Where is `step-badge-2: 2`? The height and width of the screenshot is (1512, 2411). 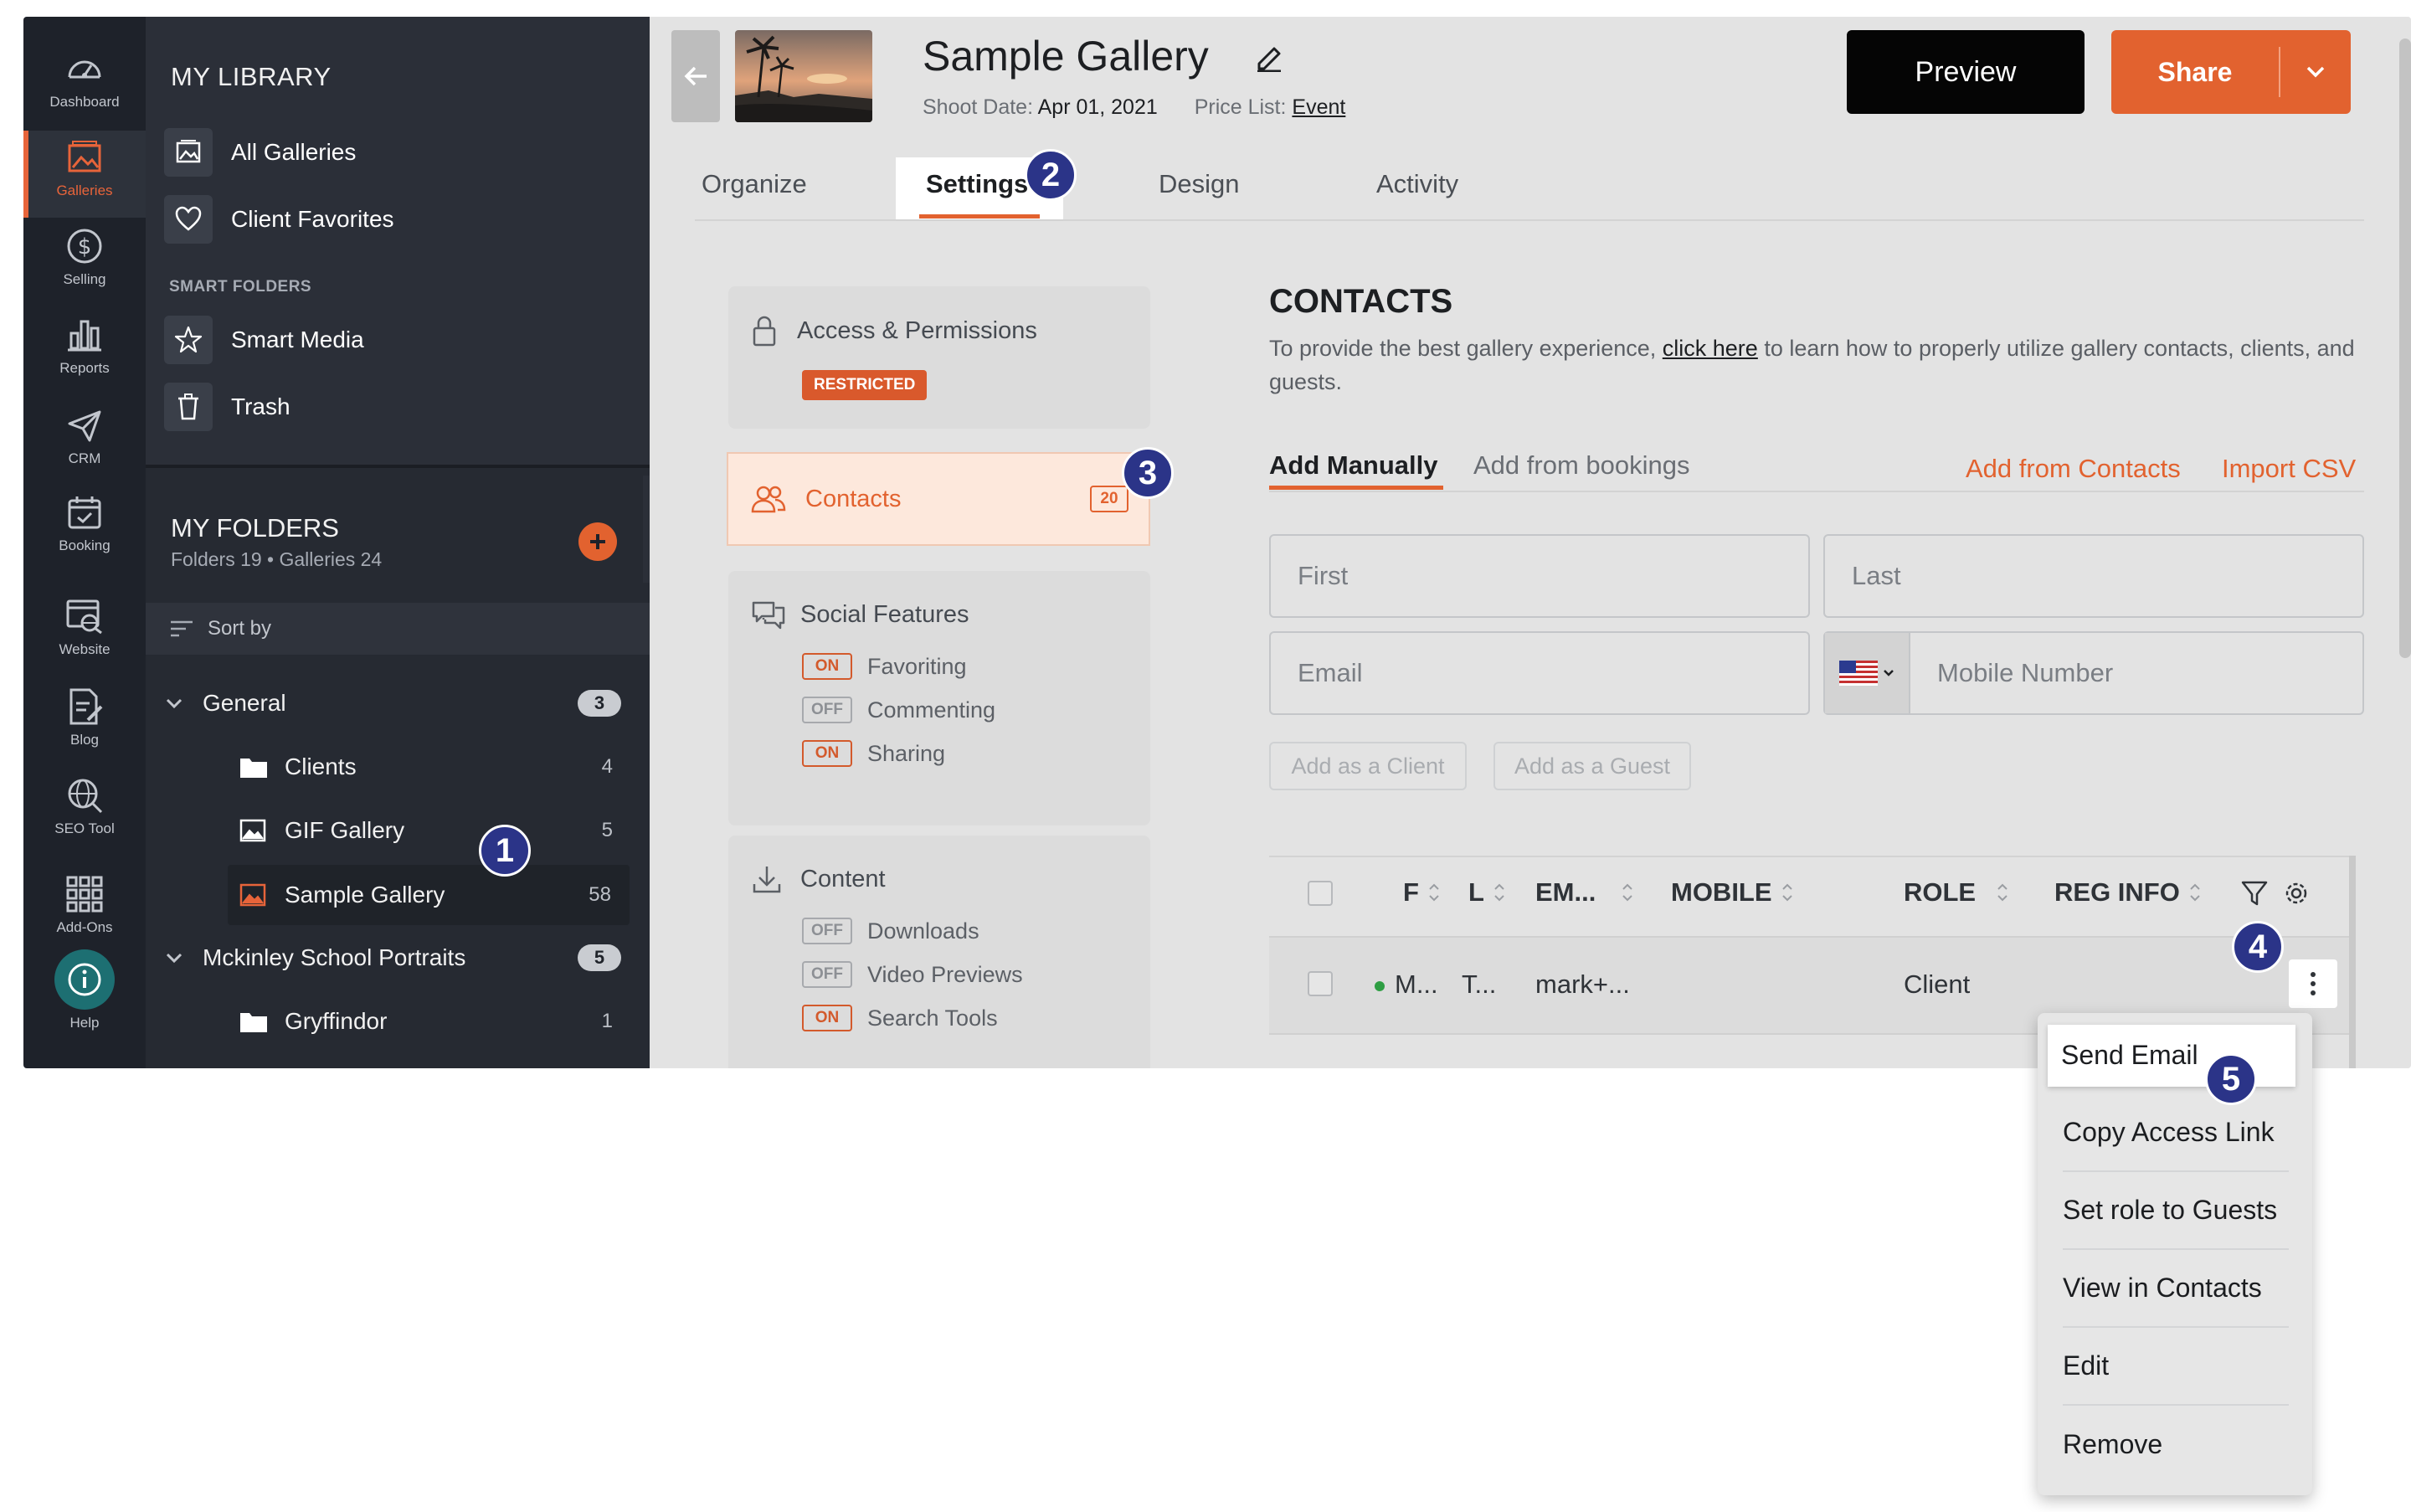 step-badge-2: 2 is located at coordinates (1051, 175).